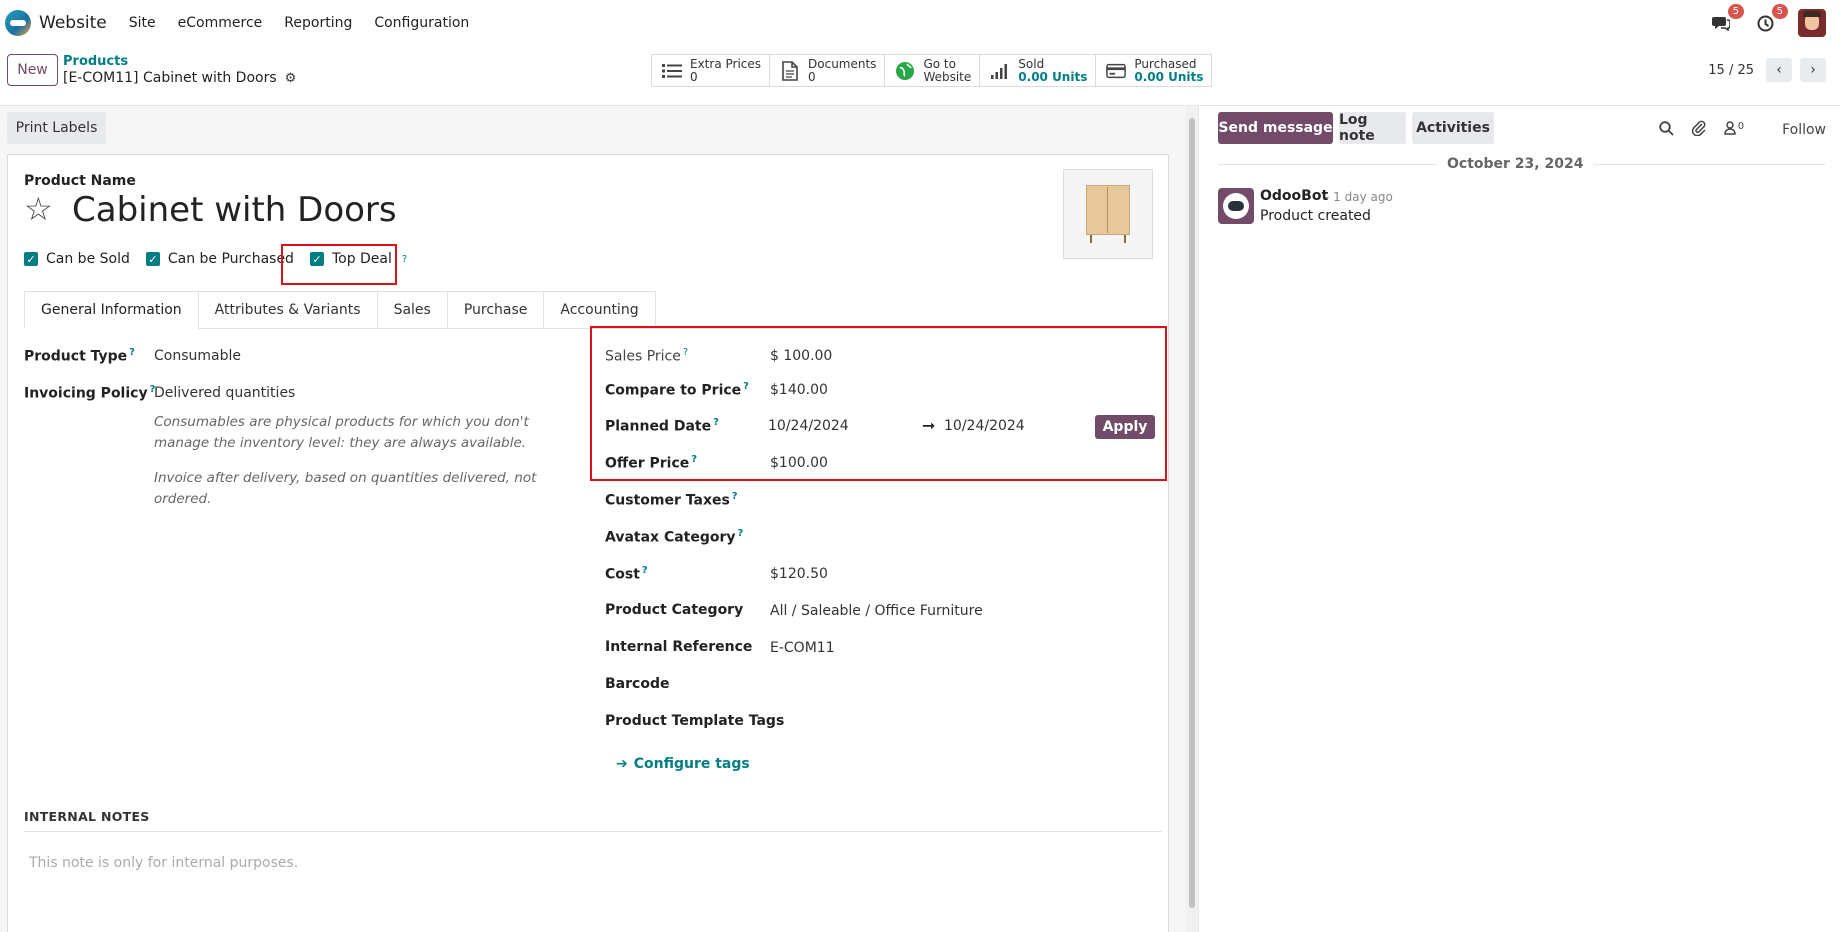 Image resolution: width=1840 pixels, height=932 pixels. What do you see at coordinates (288, 310) in the screenshot?
I see `tab-attributes-variants: Attributes & Variants` at bounding box center [288, 310].